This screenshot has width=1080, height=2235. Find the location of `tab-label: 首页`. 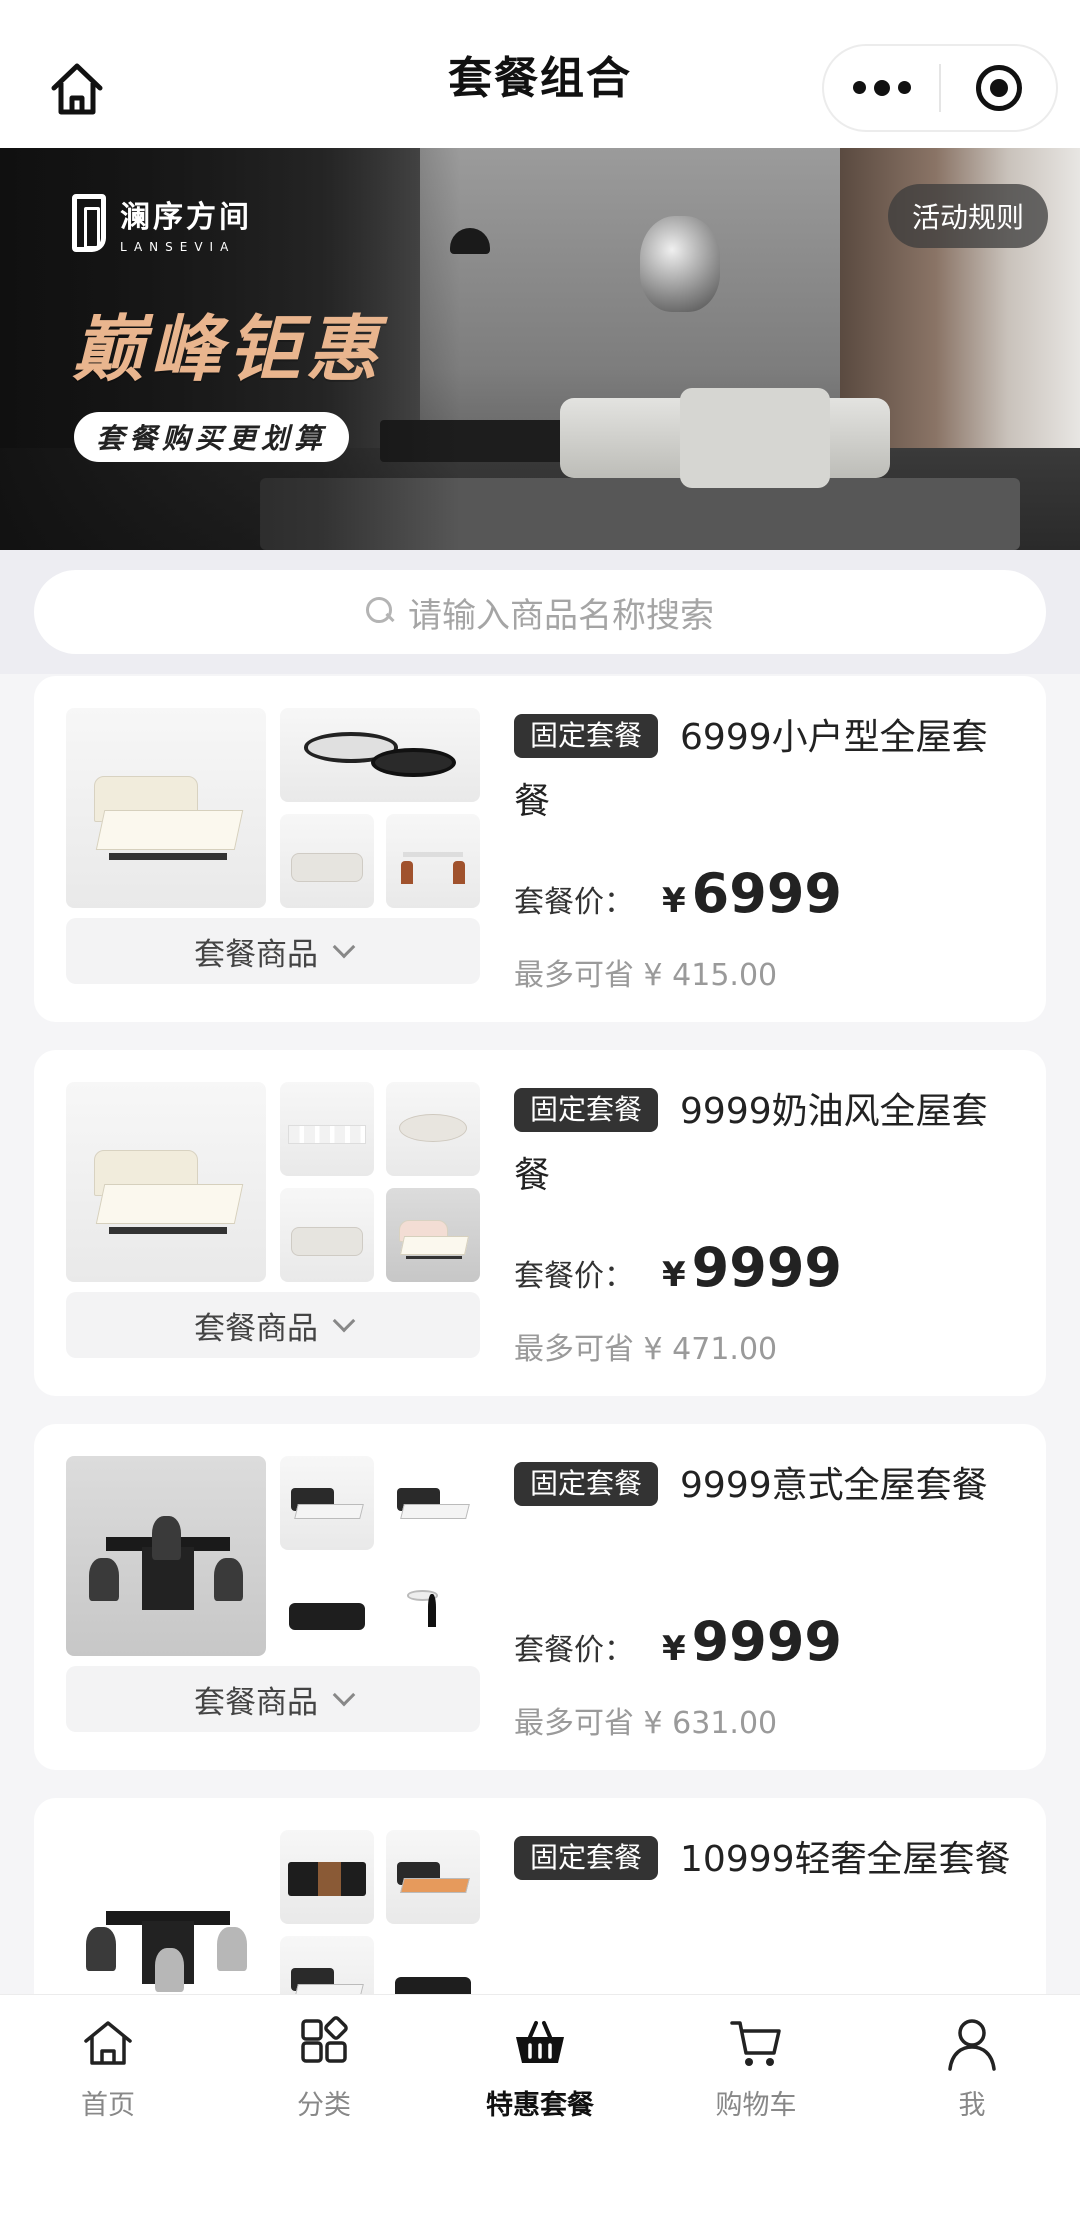

tab-label: 首页 is located at coordinates (108, 2105).